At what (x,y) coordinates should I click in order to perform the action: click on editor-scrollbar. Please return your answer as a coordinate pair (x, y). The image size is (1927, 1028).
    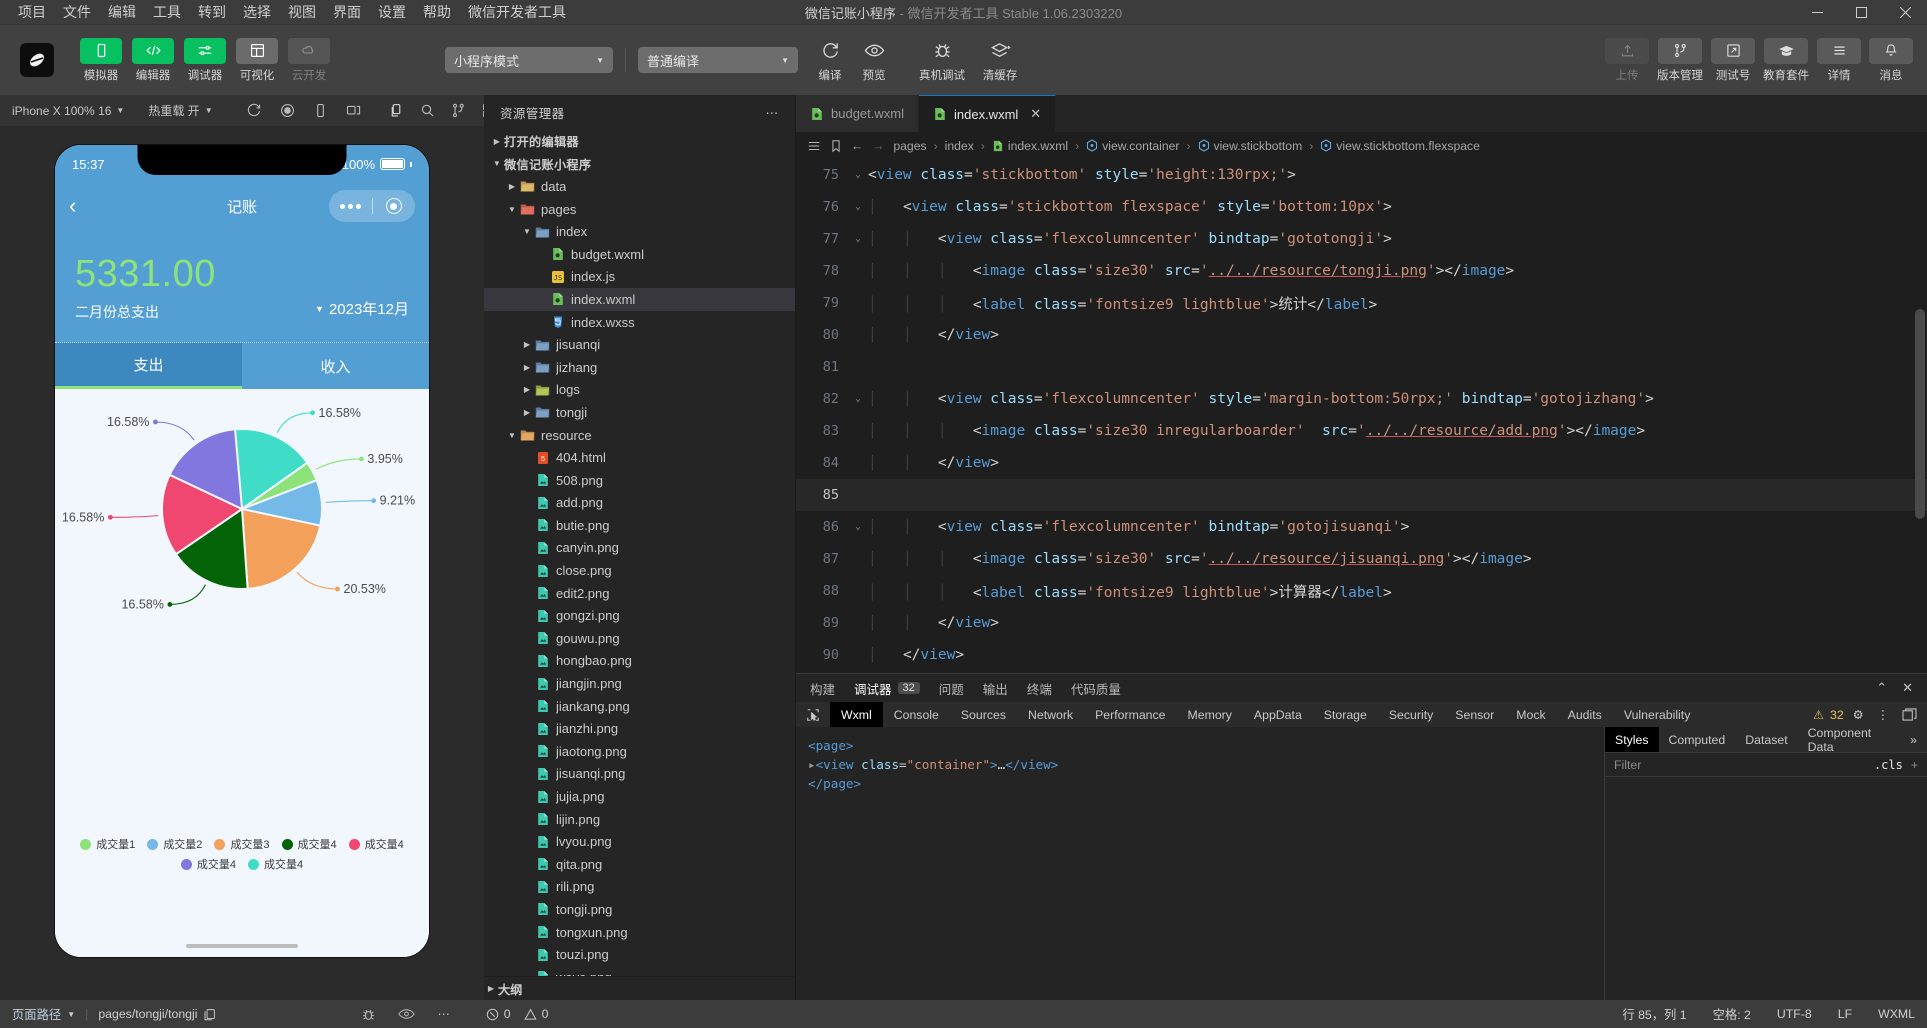
    Looking at the image, I should click on (1920, 414).